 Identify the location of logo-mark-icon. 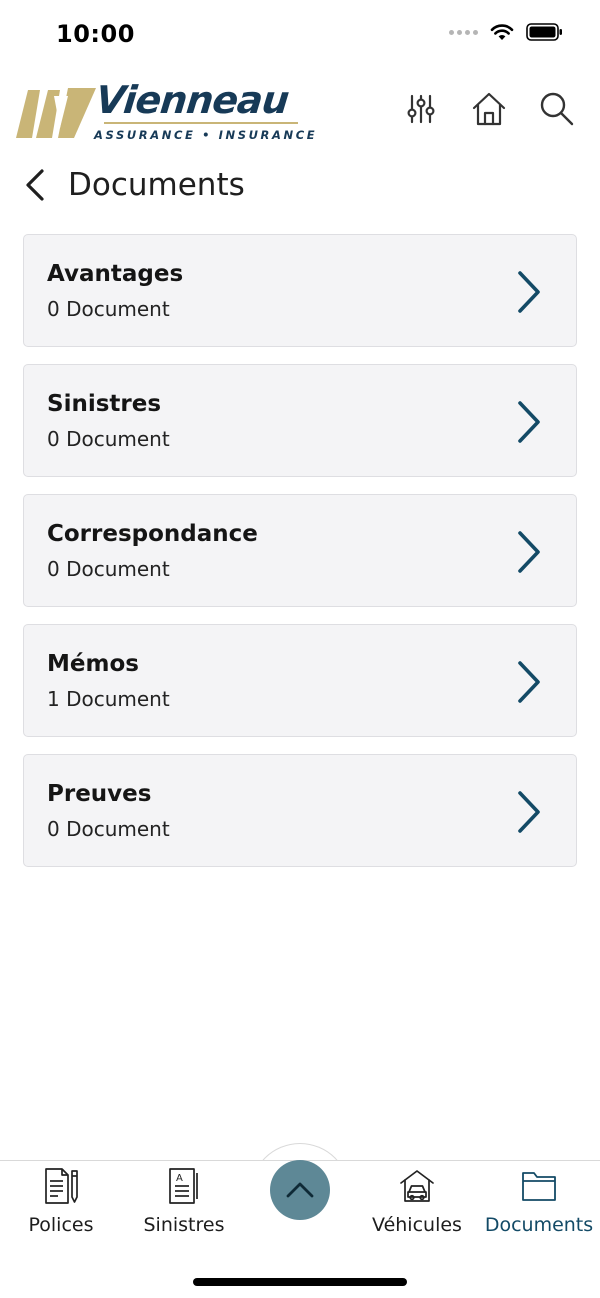
(56, 113).